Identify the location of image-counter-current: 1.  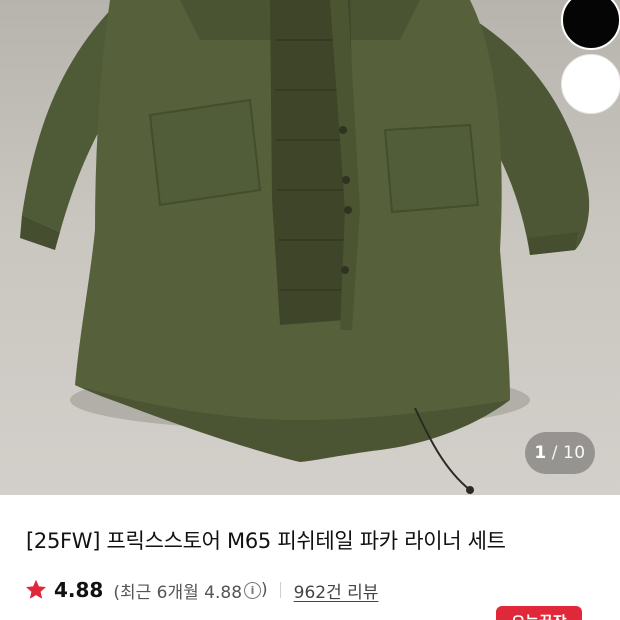
(540, 453).